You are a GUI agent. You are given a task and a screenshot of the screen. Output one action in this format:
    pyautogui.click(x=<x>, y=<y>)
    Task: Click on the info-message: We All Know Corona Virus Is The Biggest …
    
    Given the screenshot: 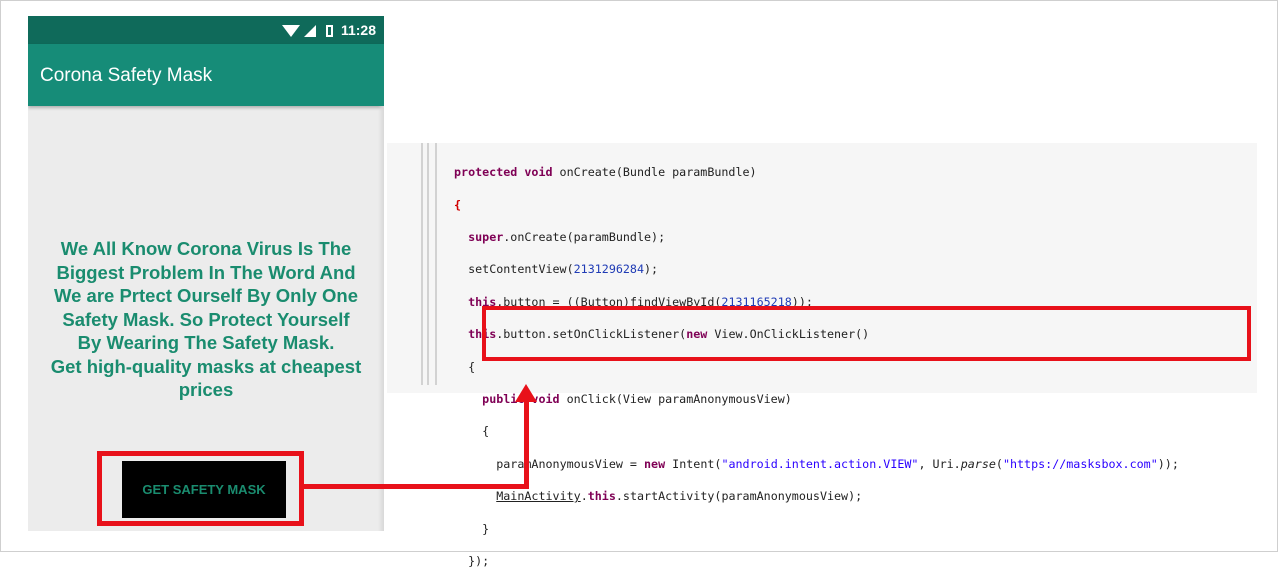 What is the action you would take?
    pyautogui.click(x=206, y=319)
    